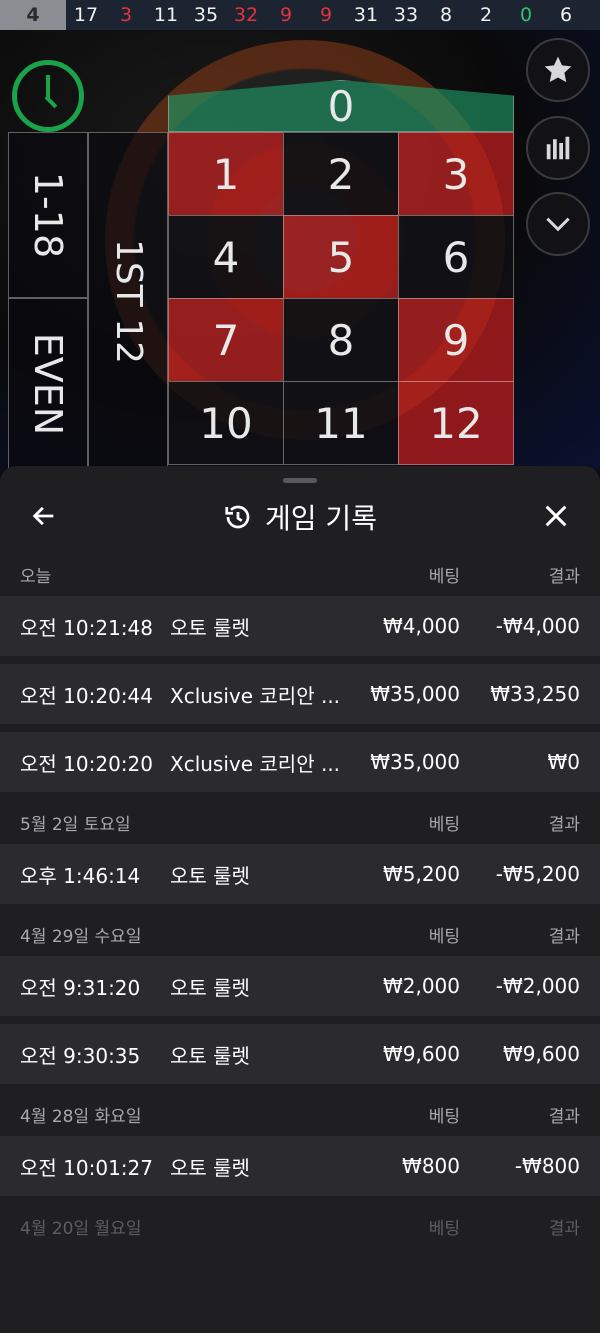 This screenshot has width=600, height=1333. I want to click on round-time: 오전 10:21:48, so click(86, 627).